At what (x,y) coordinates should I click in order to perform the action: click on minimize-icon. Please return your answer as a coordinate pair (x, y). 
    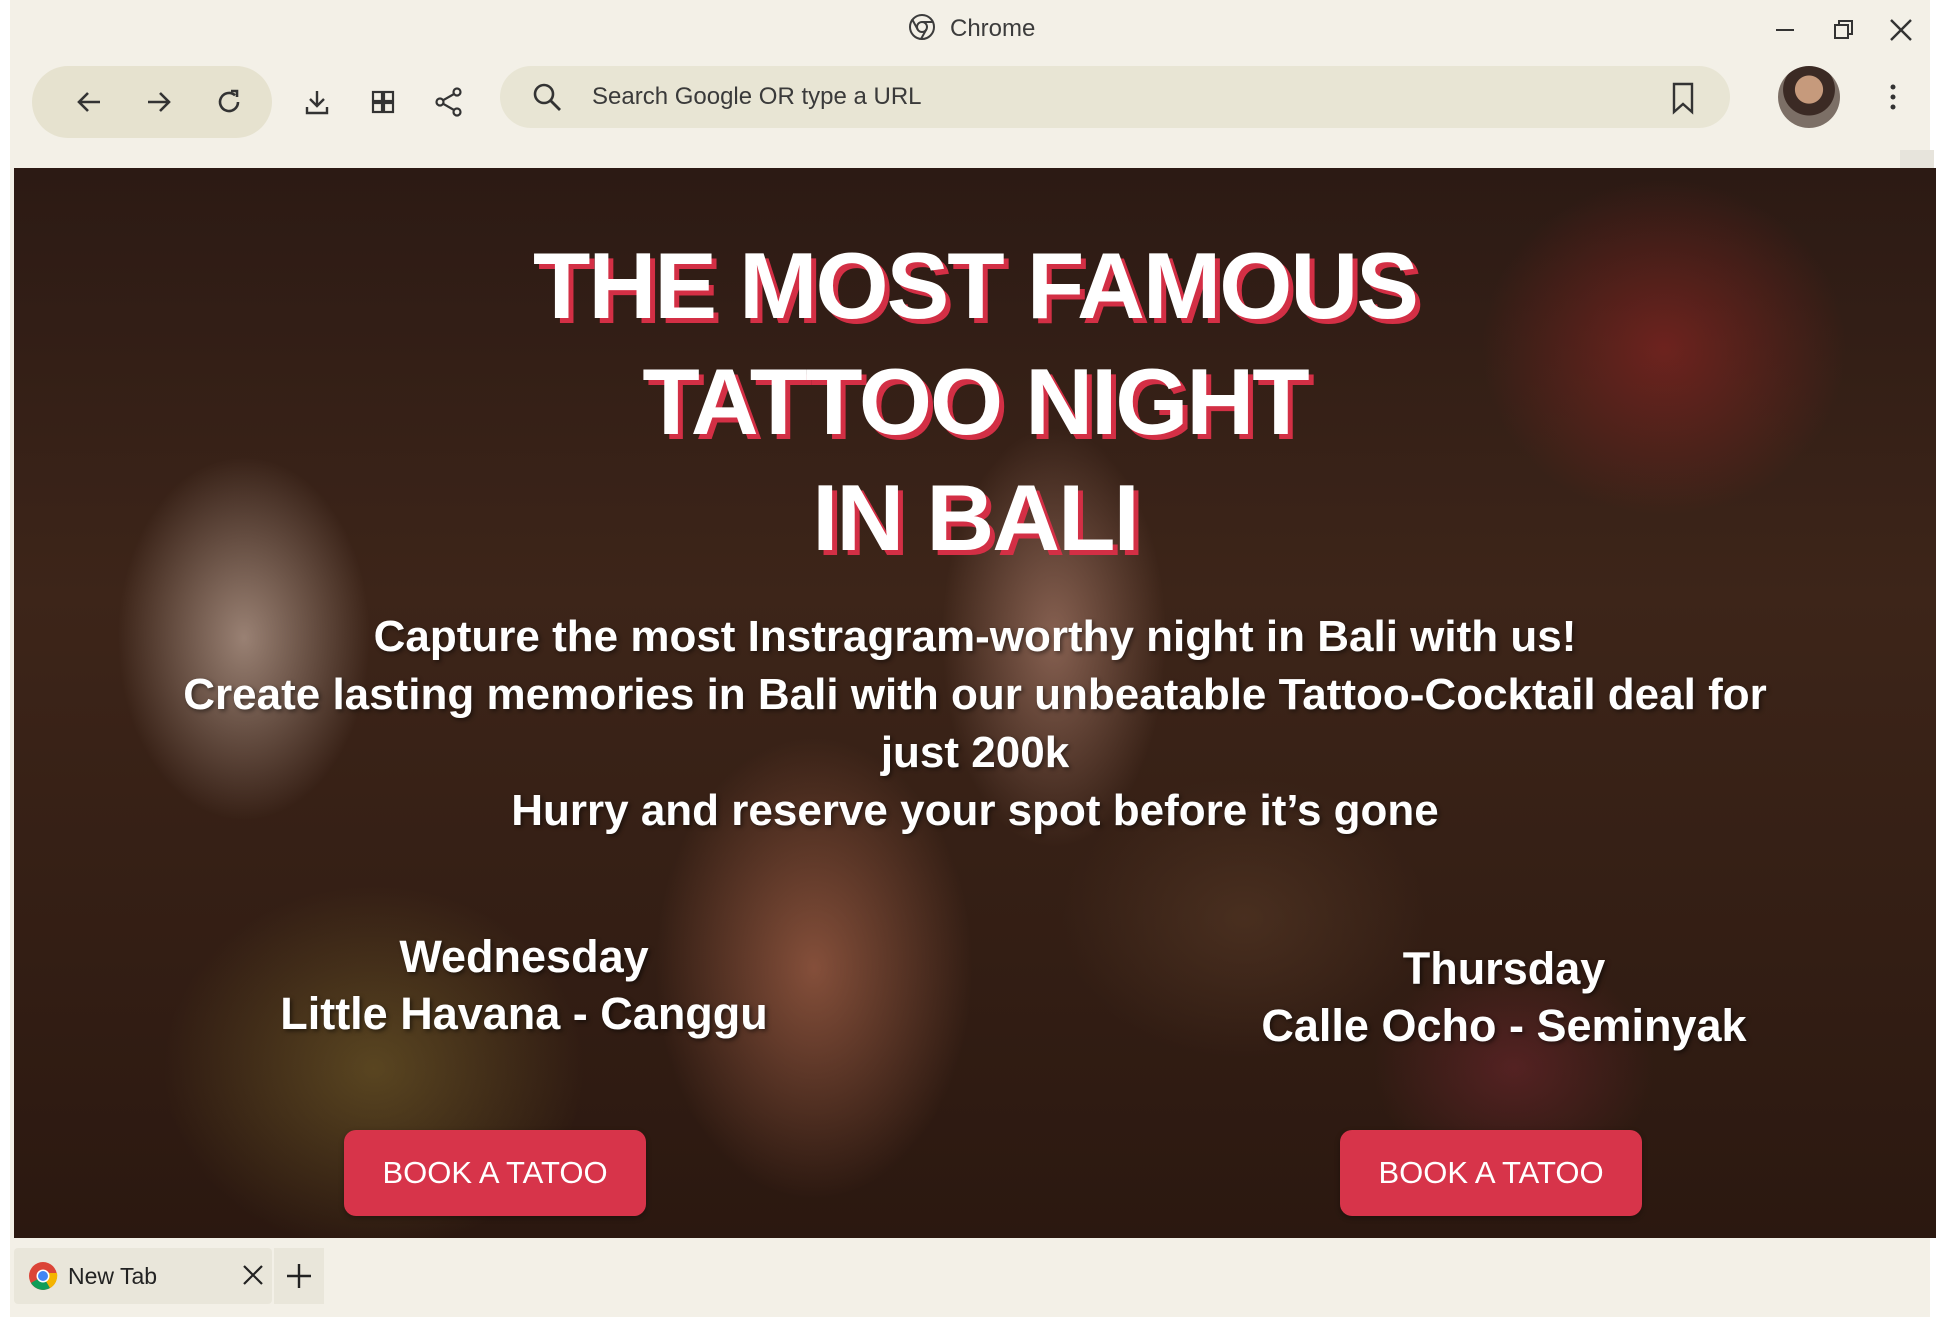
    Looking at the image, I should click on (1785, 30).